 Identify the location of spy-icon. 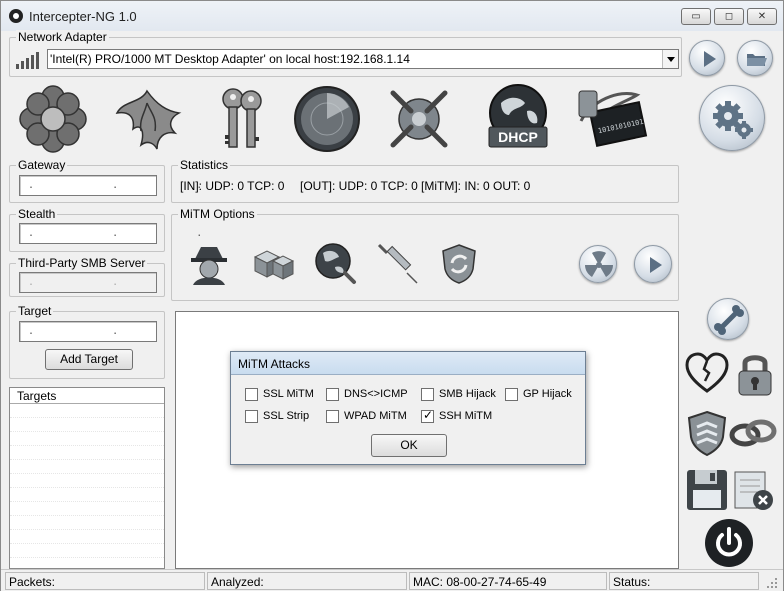
(209, 263).